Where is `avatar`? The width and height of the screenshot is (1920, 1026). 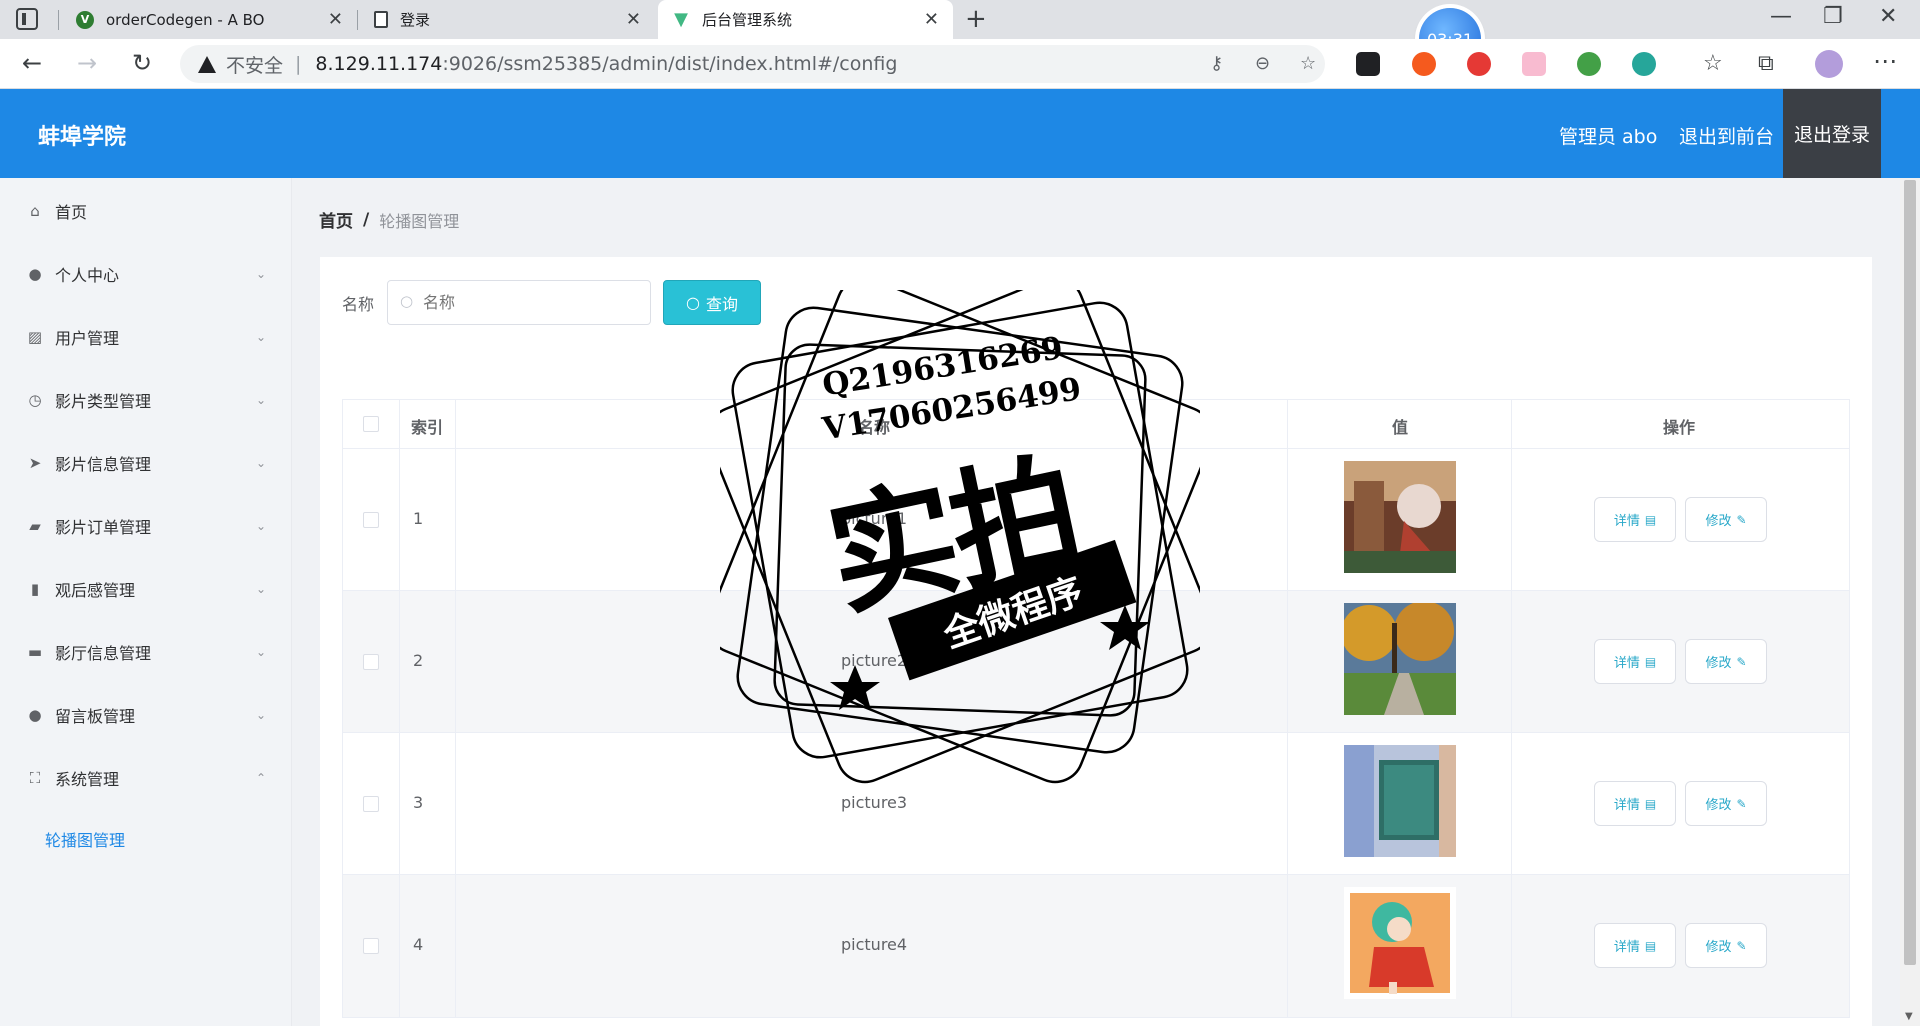
avatar is located at coordinates (1829, 64).